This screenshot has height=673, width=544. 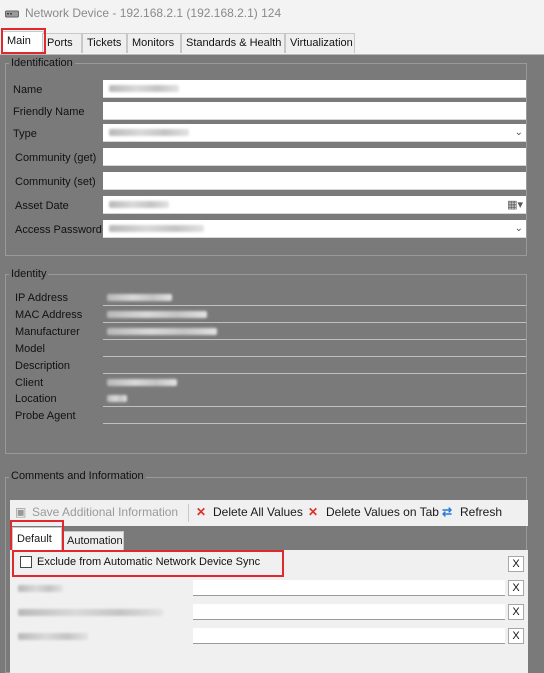 I want to click on mac-address-value, so click(x=314, y=314).